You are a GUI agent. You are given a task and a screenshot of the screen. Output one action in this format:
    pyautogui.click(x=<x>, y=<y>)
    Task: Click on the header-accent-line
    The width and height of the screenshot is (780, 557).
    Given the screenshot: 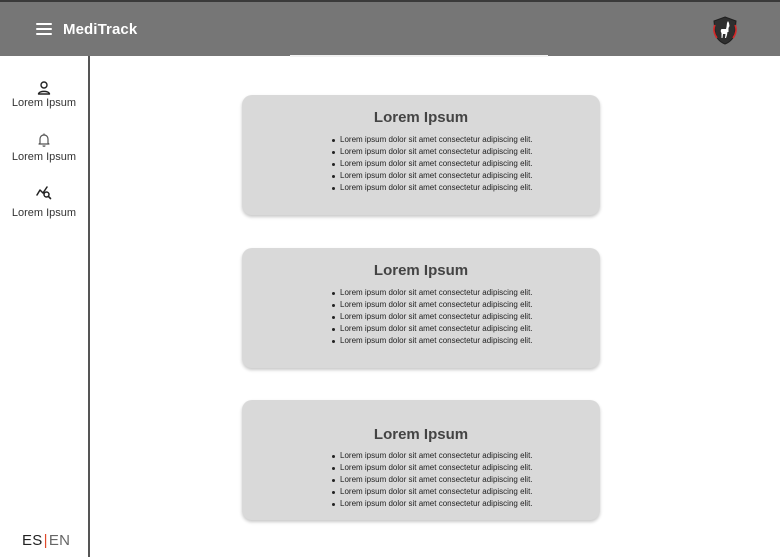 What is the action you would take?
    pyautogui.click(x=419, y=56)
    